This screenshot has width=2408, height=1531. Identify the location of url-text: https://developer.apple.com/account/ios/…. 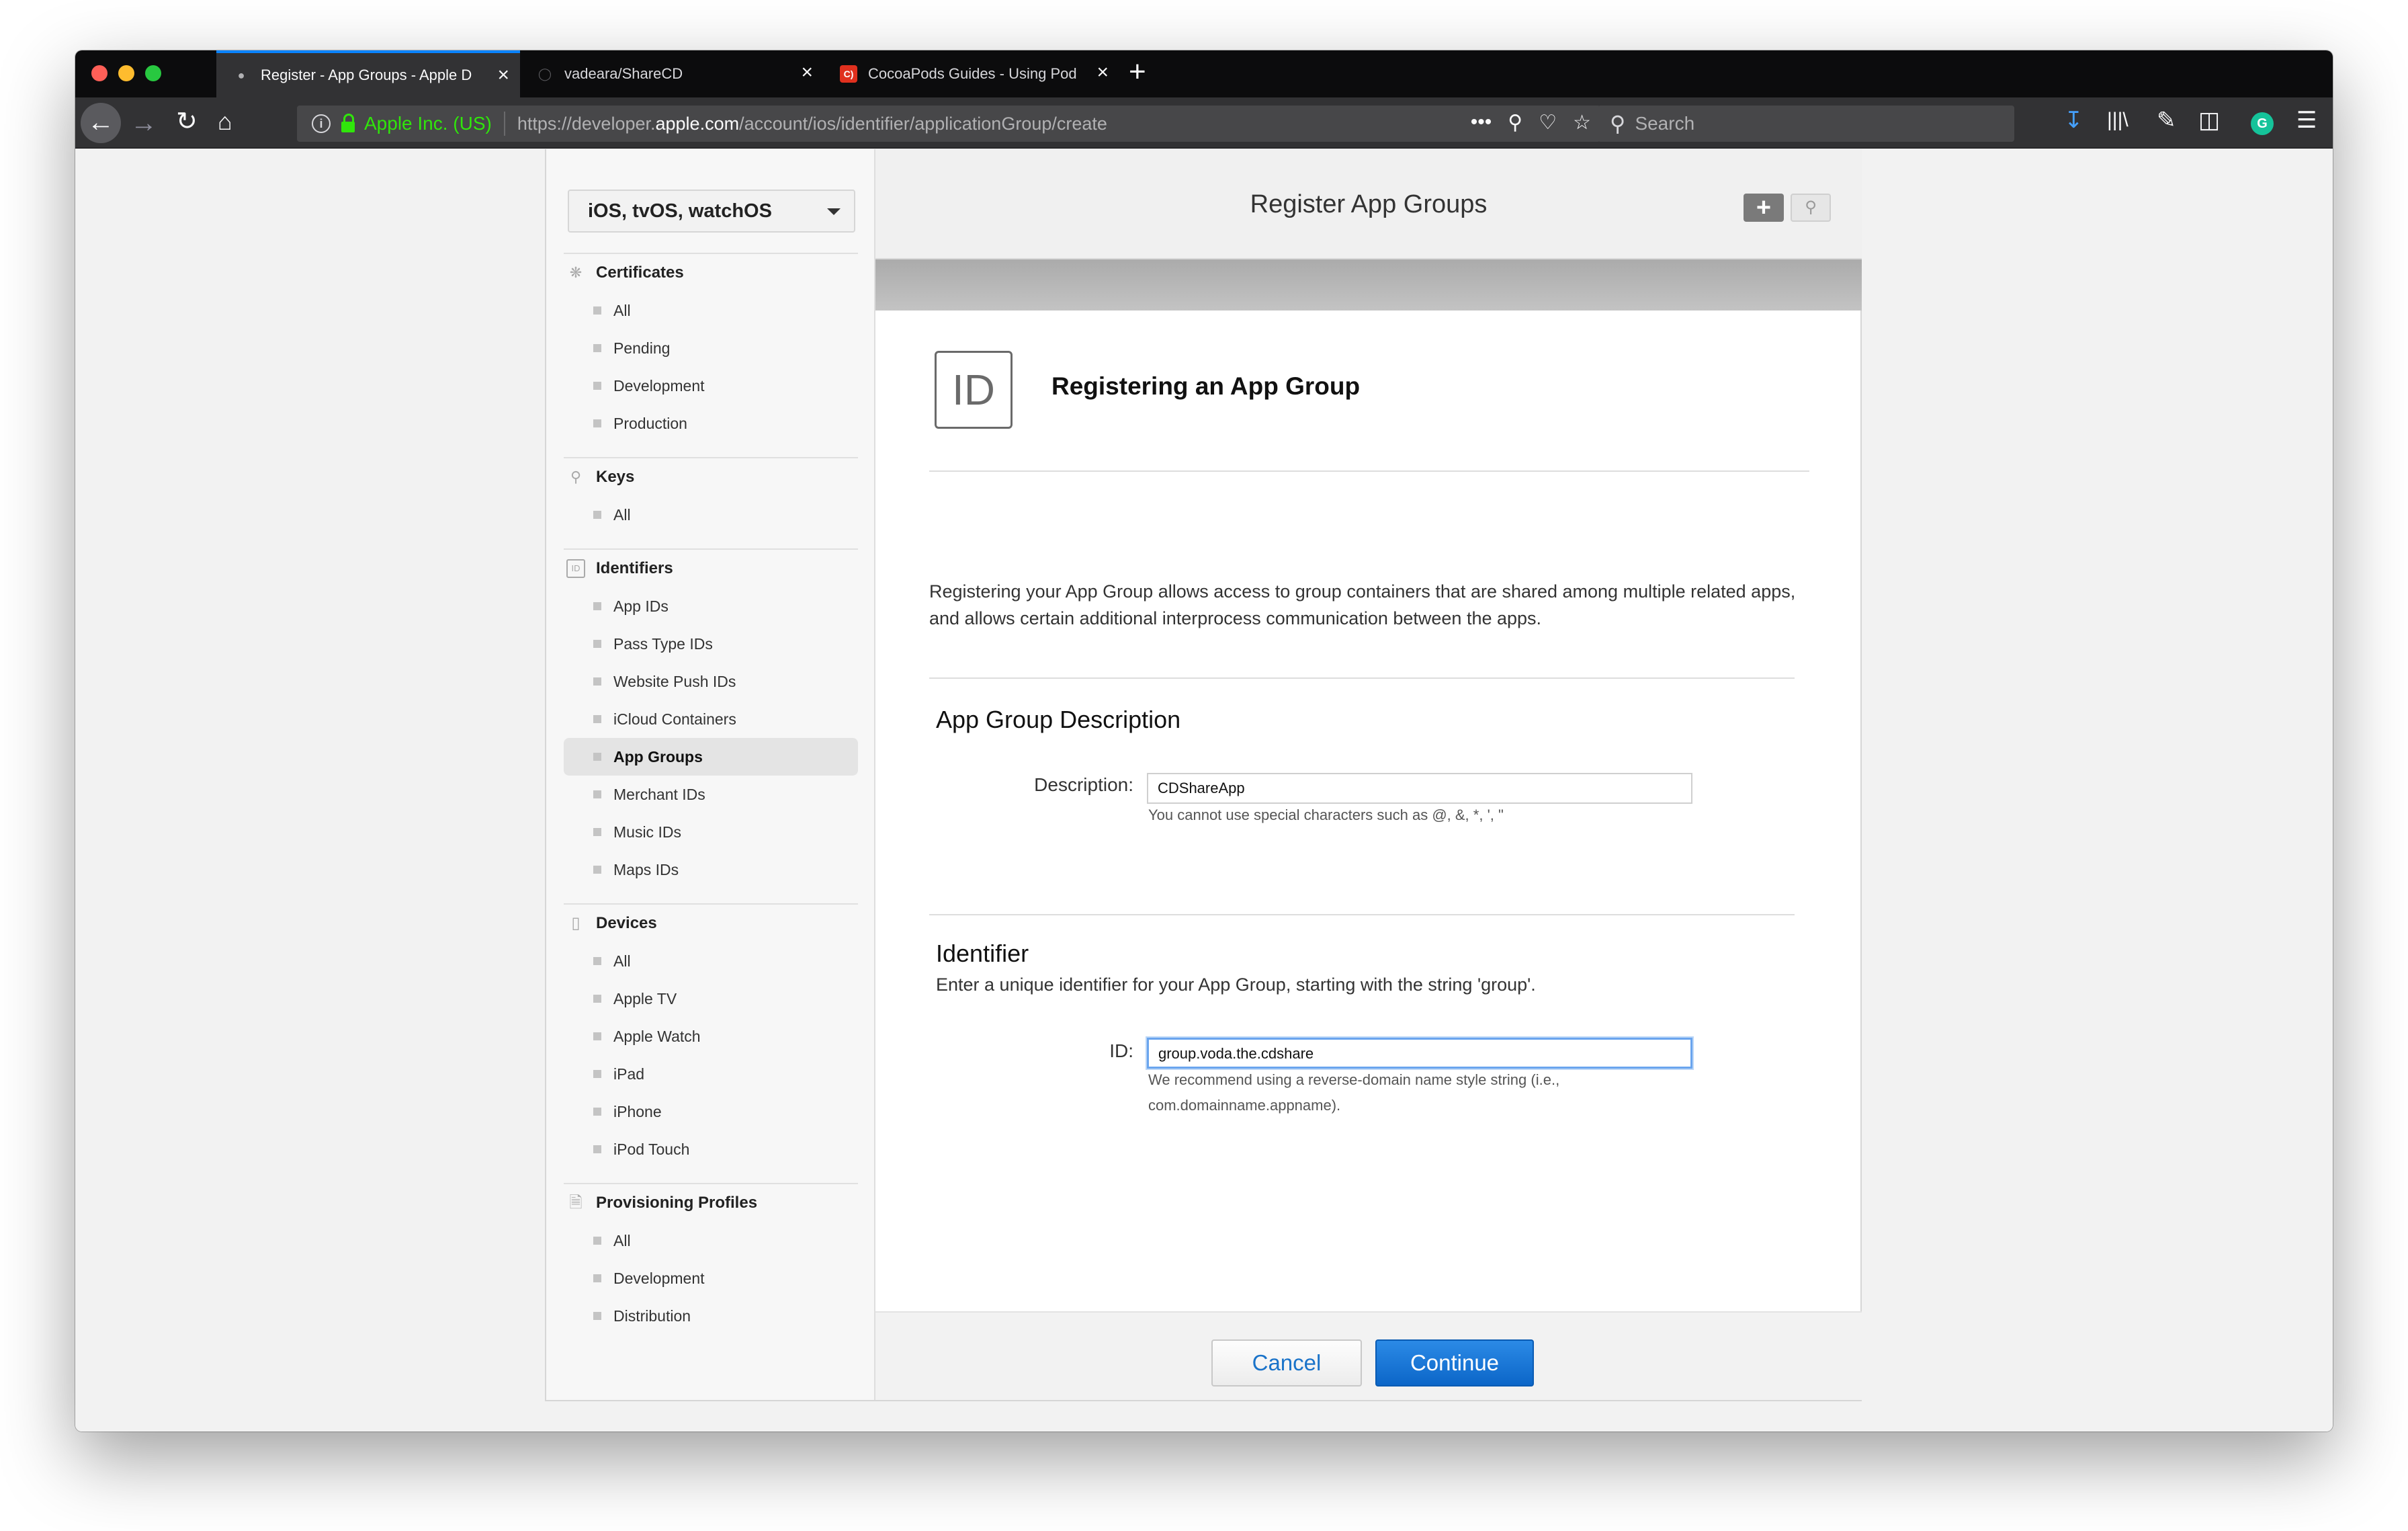
(812, 124).